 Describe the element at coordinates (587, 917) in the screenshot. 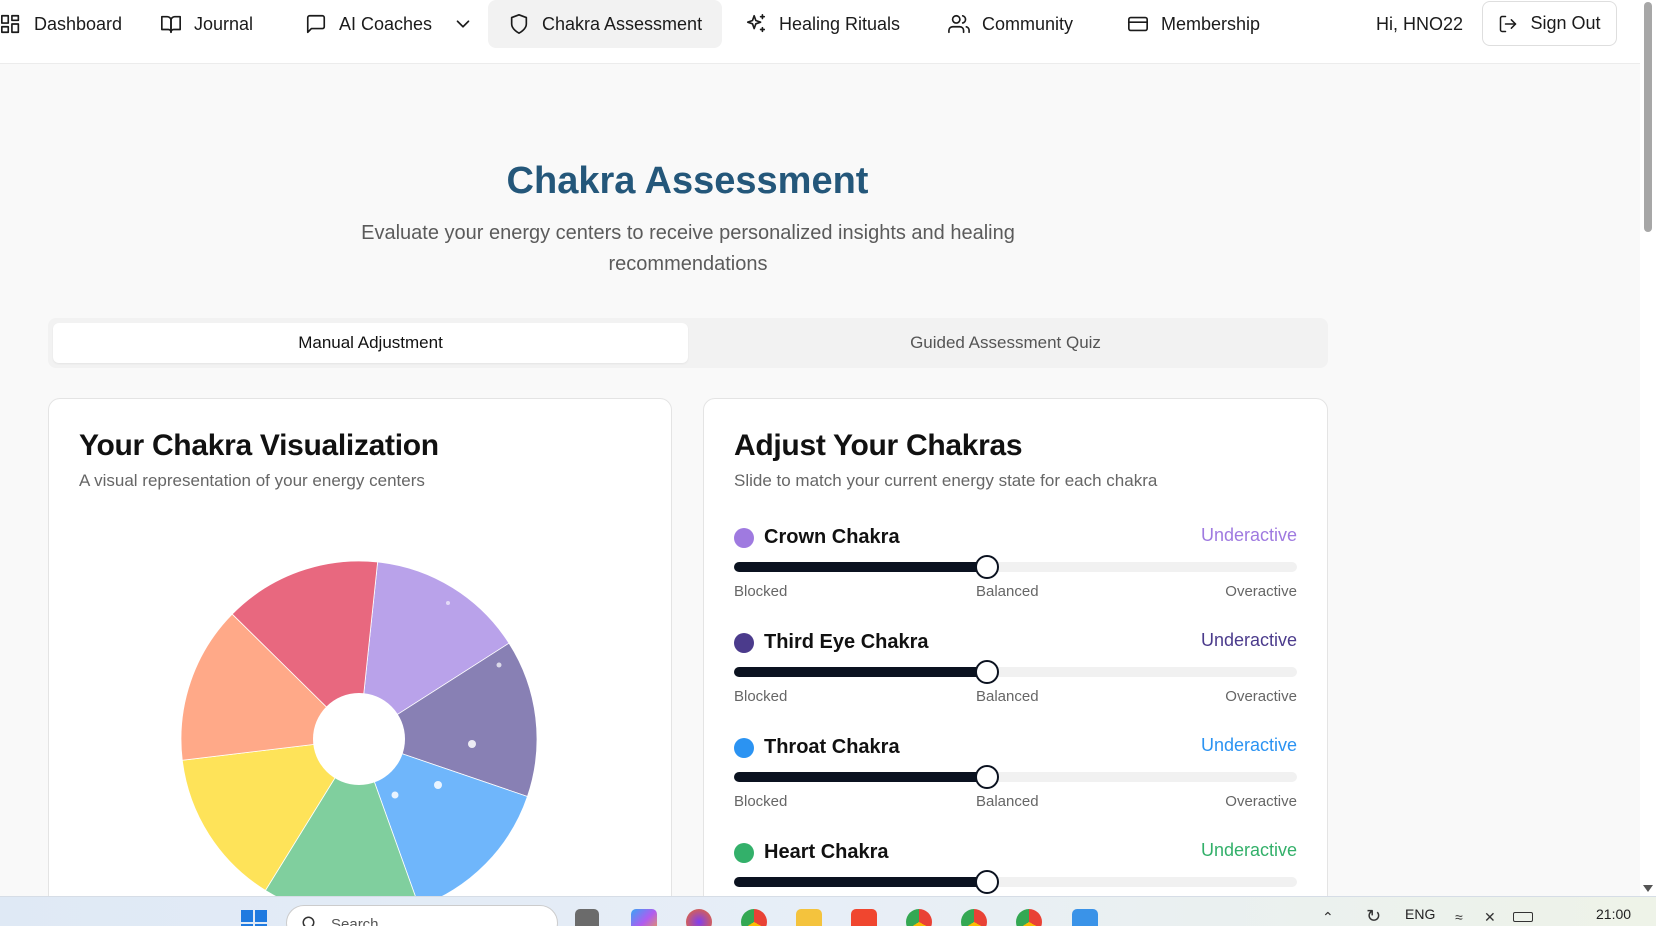

I see `task-view-icon` at that location.